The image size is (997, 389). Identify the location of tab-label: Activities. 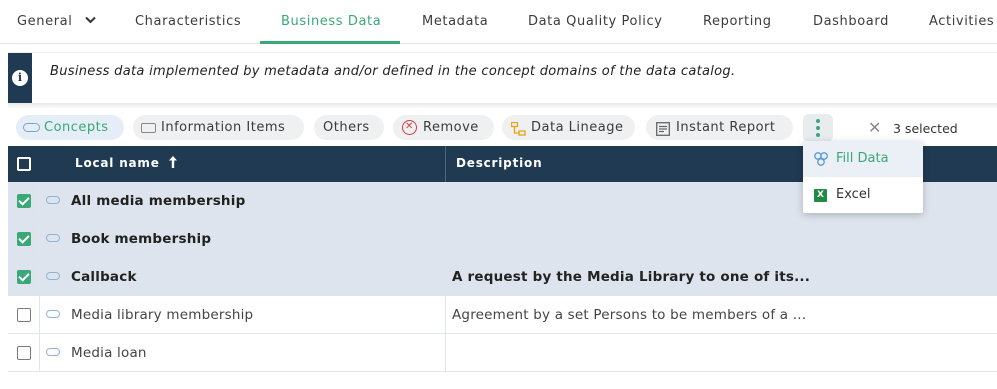
(962, 21).